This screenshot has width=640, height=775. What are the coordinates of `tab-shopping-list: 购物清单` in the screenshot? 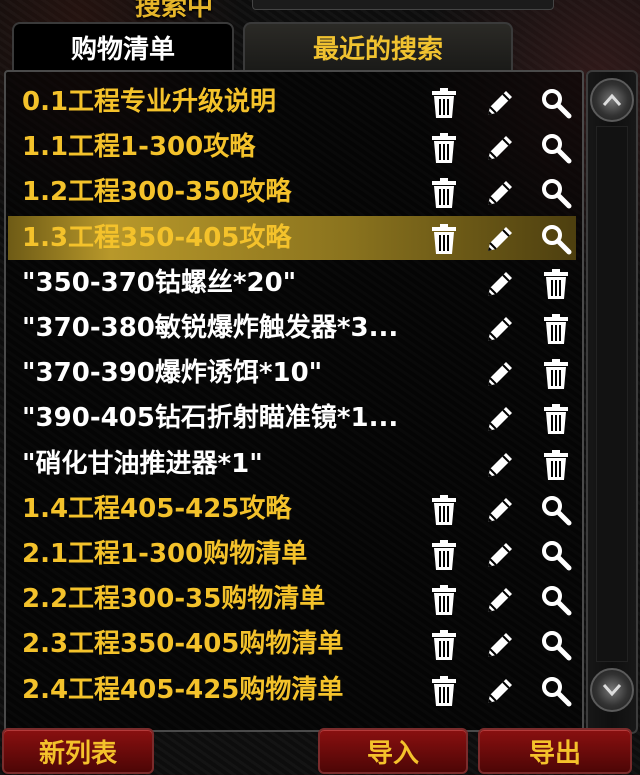 It's located at (123, 46).